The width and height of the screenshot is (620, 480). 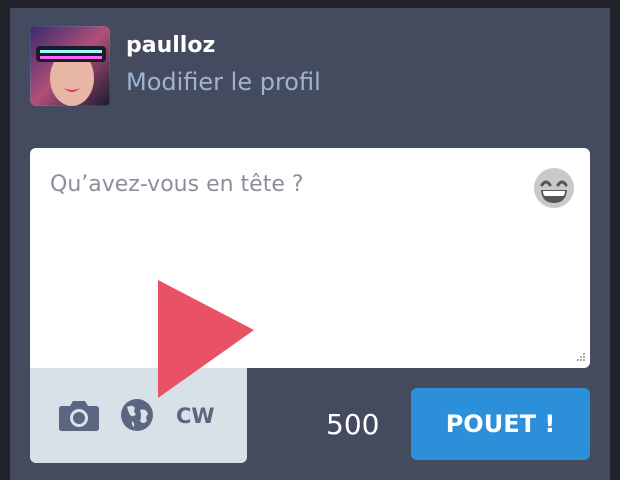 I want to click on visibility-button, so click(x=137, y=415).